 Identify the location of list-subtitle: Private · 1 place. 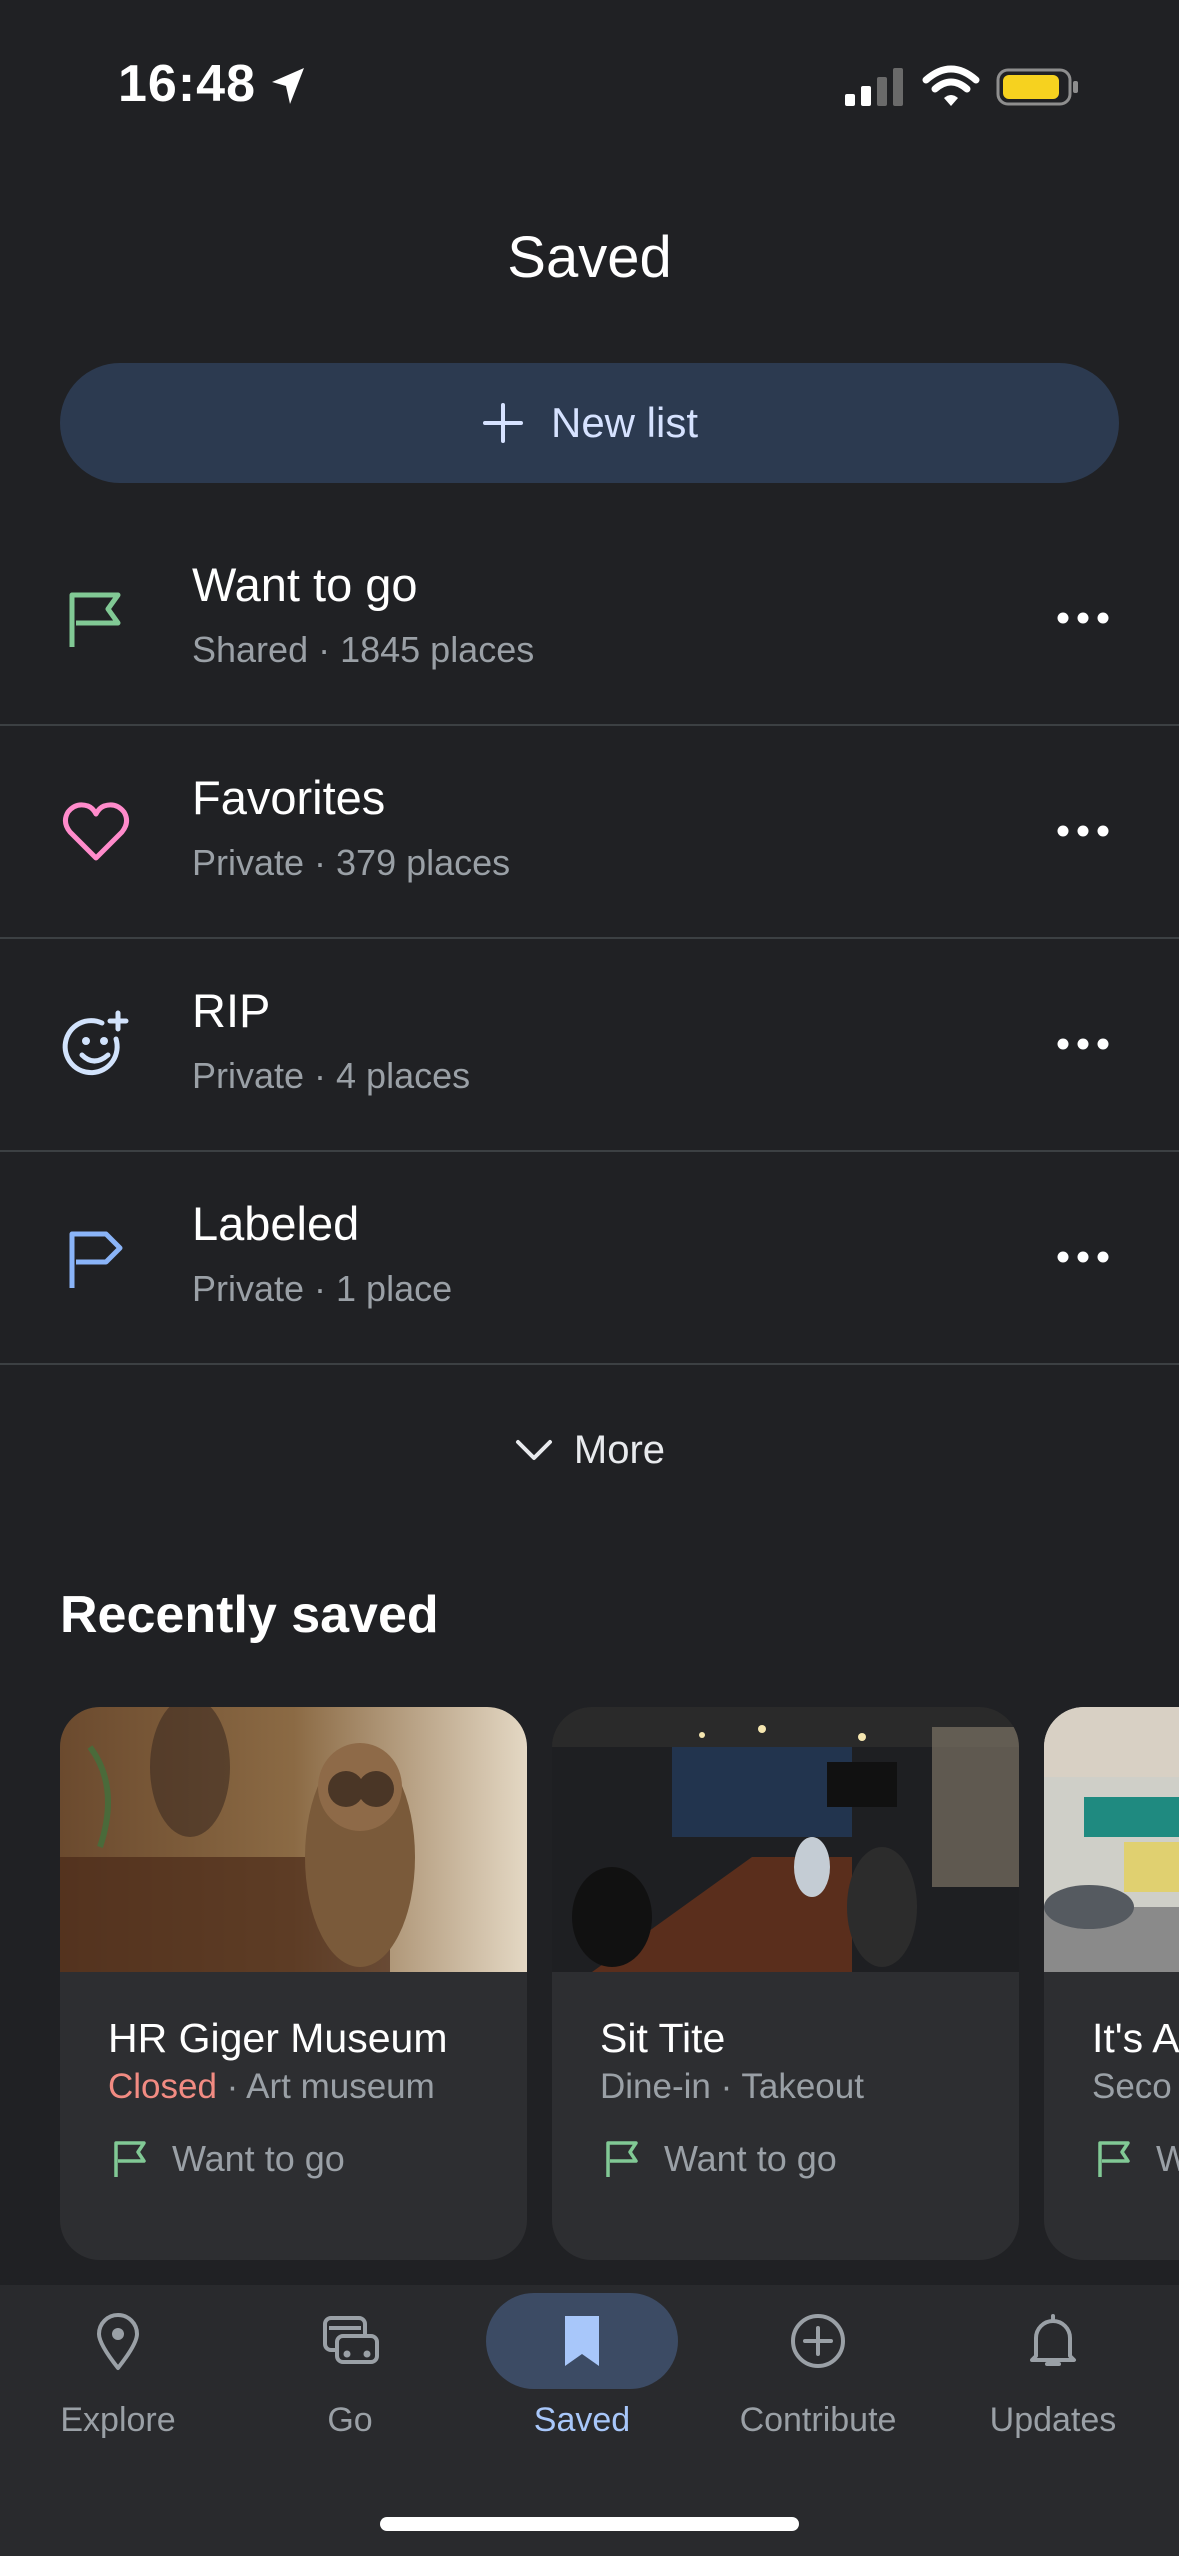
(322, 1288).